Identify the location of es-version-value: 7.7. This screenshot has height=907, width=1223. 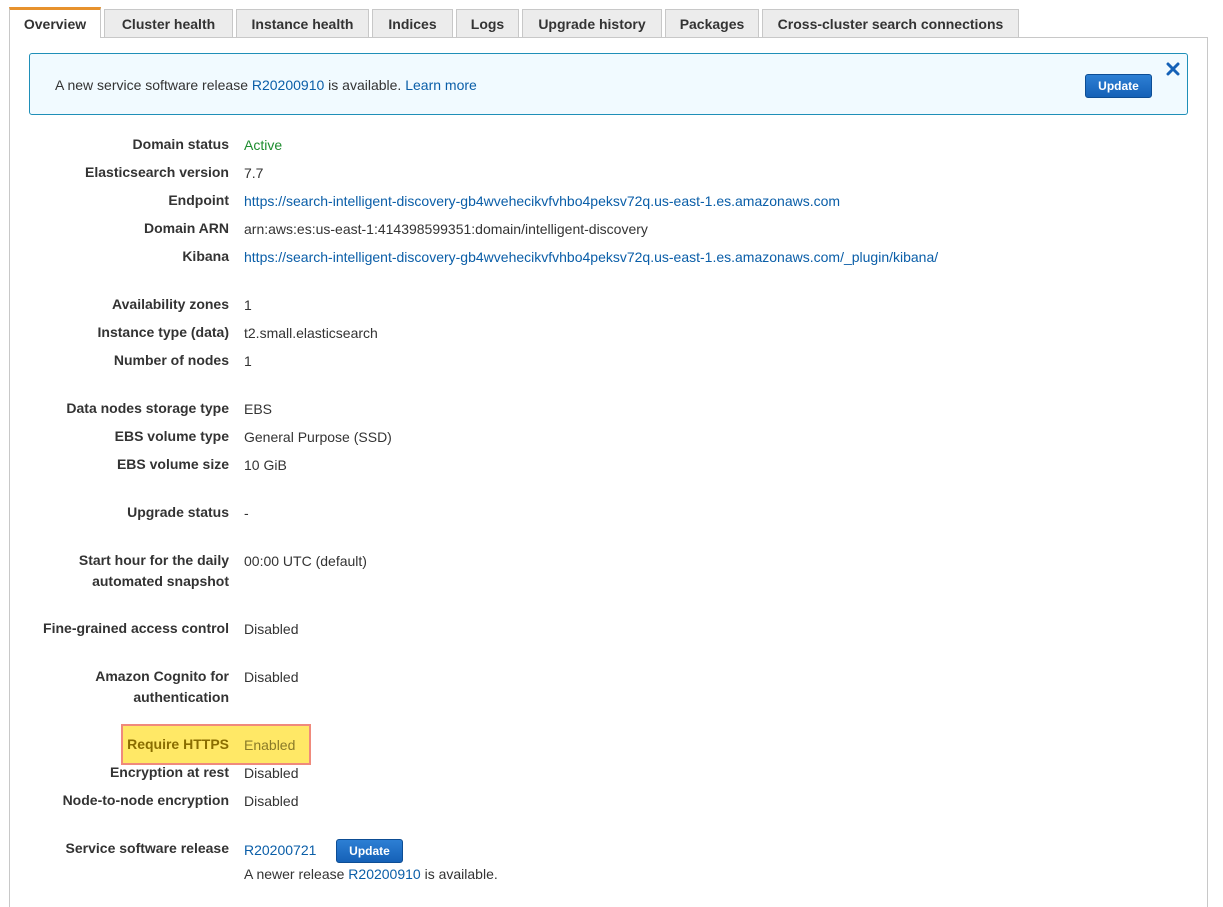
(254, 173).